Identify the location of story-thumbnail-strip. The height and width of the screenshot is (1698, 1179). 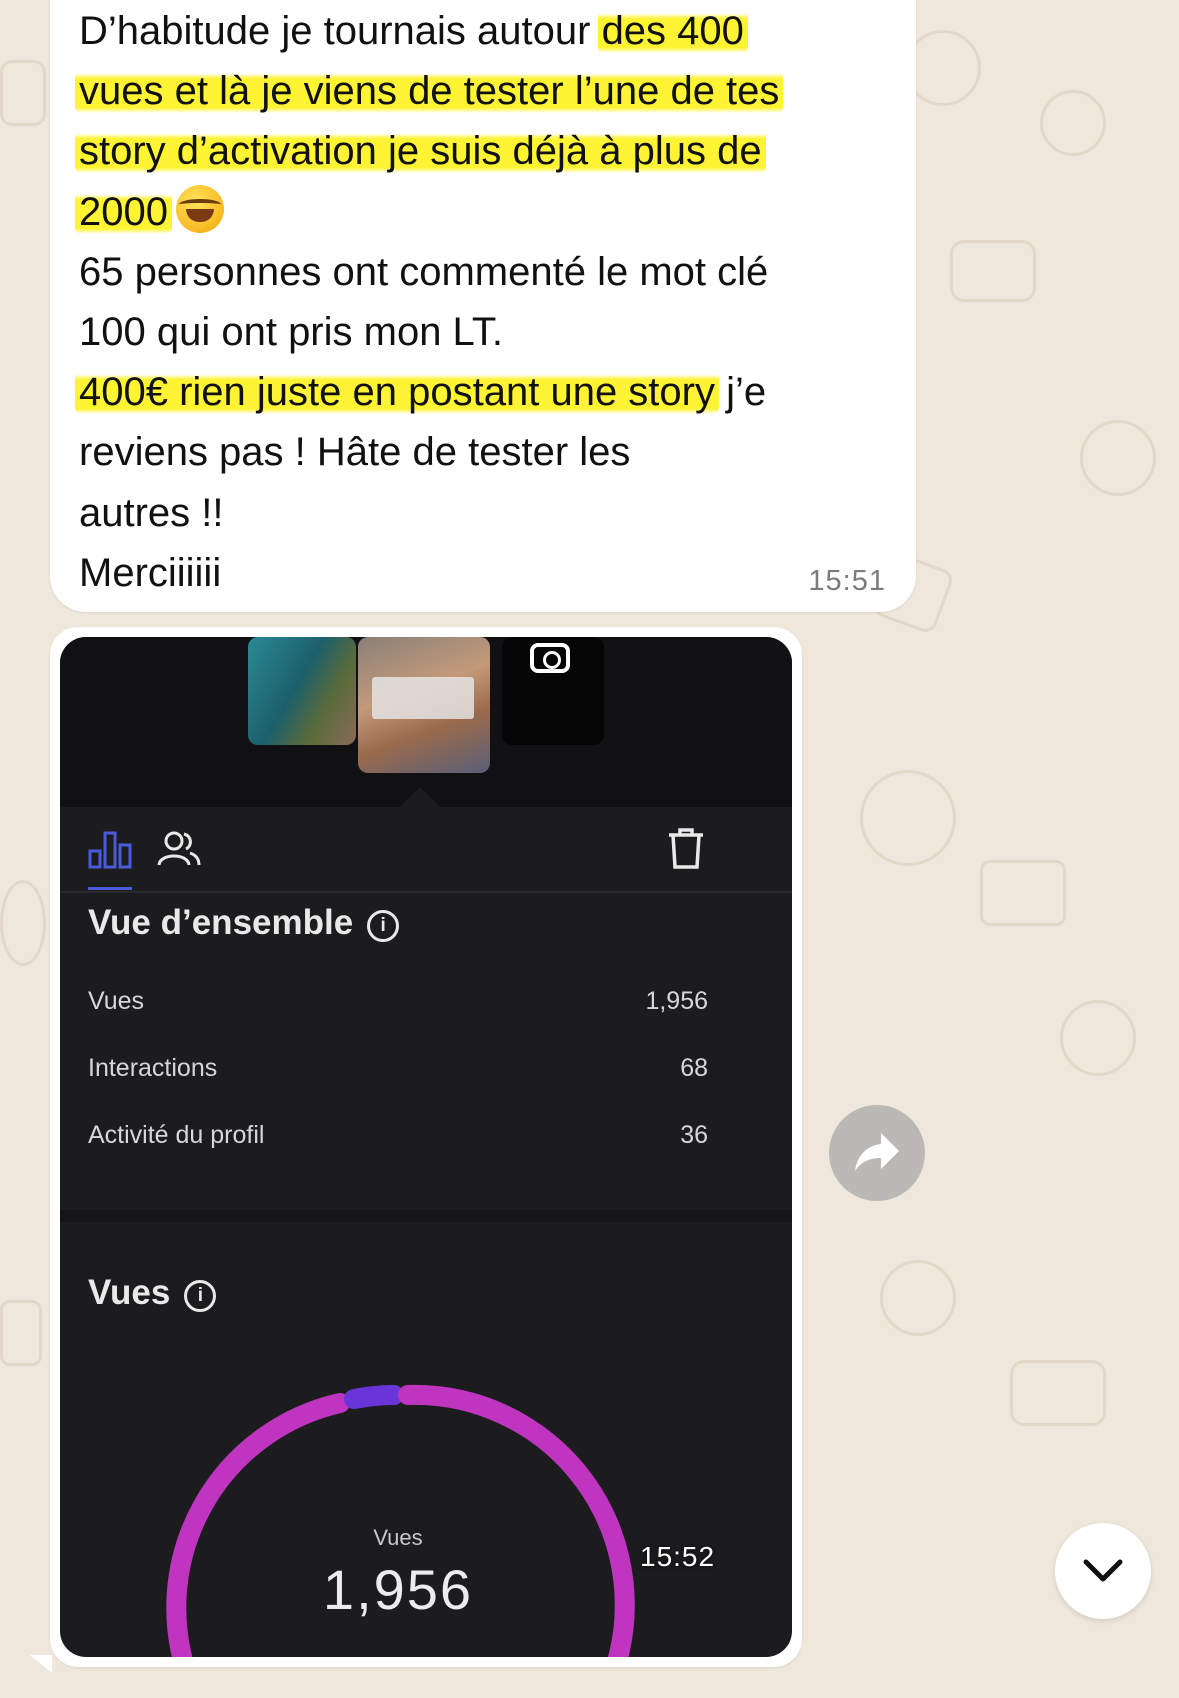
(426, 732).